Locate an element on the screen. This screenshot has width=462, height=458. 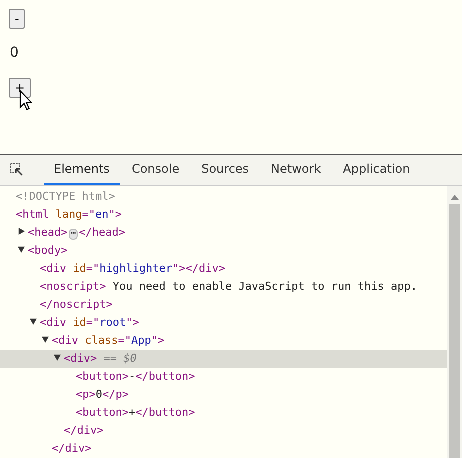
dom-node-line: <button>-</button> is located at coordinates (223, 377).